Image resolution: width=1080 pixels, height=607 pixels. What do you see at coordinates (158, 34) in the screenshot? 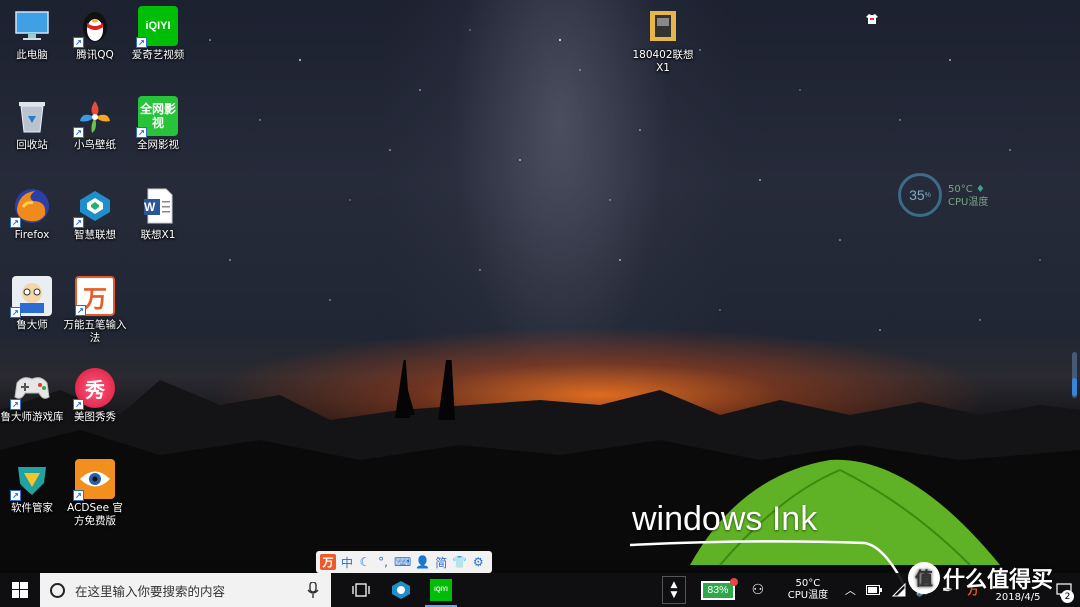
I see `desktop-icon-iqiyi: iQIYI ↗ 爱奇艺视频` at bounding box center [158, 34].